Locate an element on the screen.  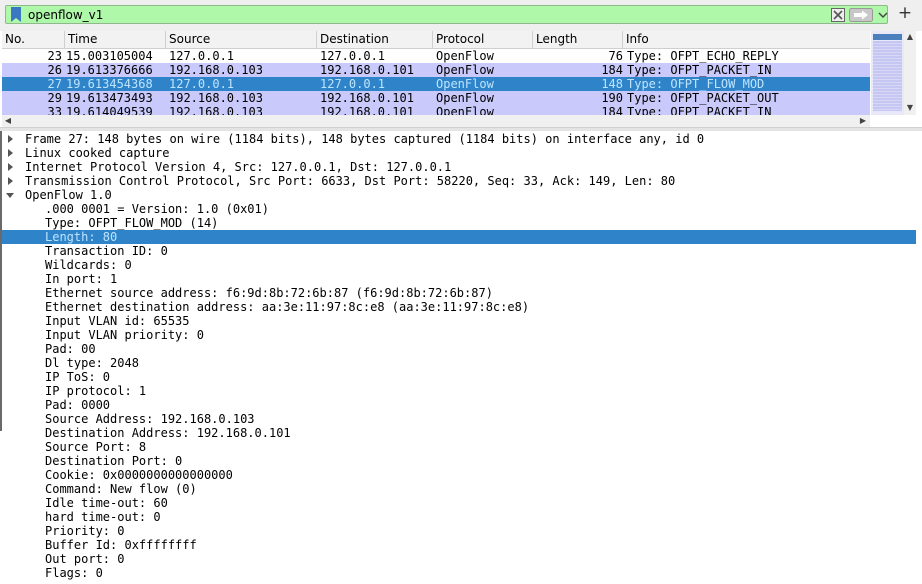
detail-field: Flags: 0 is located at coordinates (459, 573).